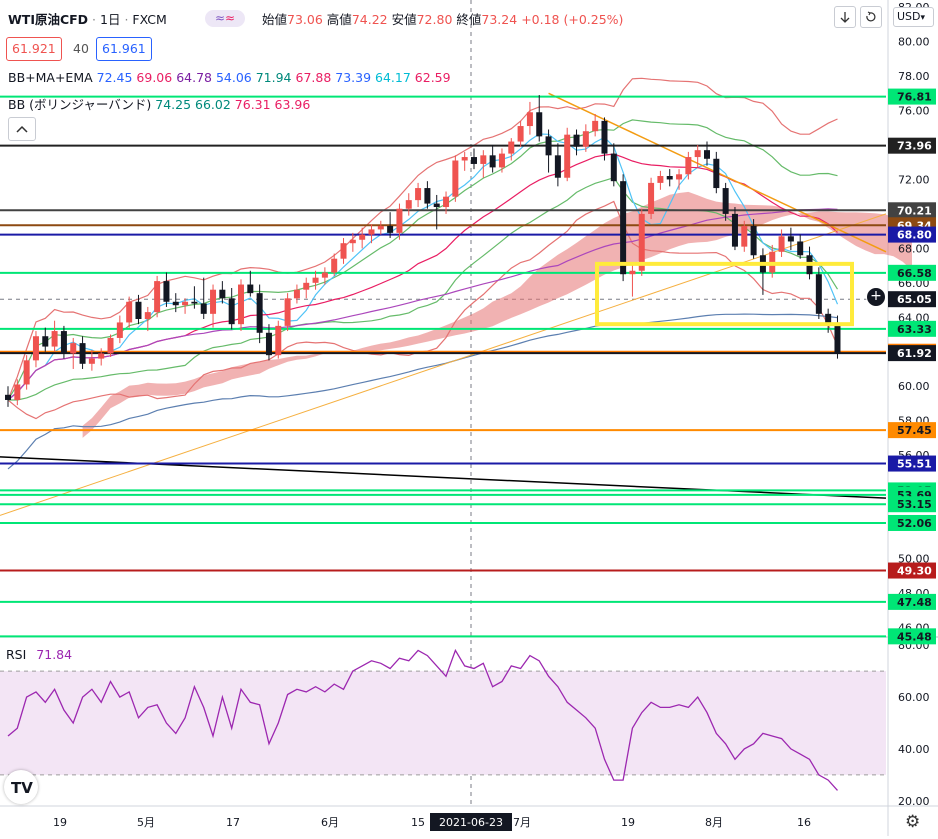 The width and height of the screenshot is (938, 839). I want to click on indicator-values: 74.25 66.02 76.31 63.96, so click(232, 104).